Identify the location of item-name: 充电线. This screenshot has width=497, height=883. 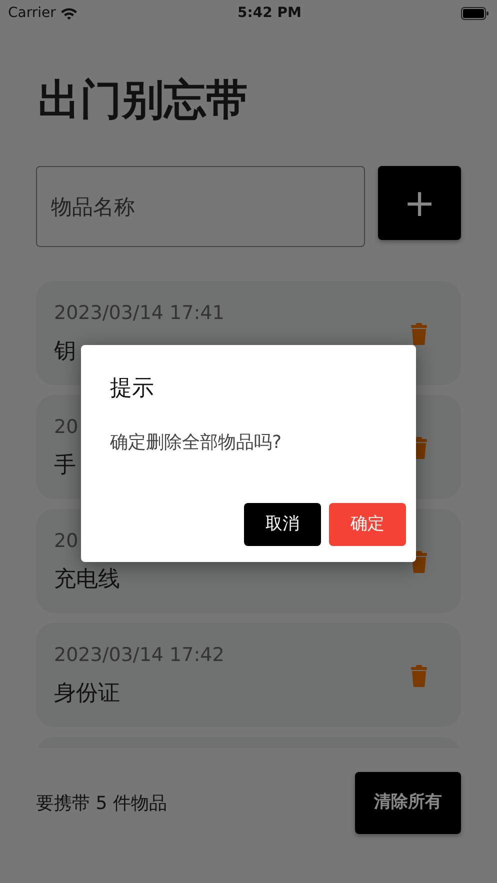
(87, 580).